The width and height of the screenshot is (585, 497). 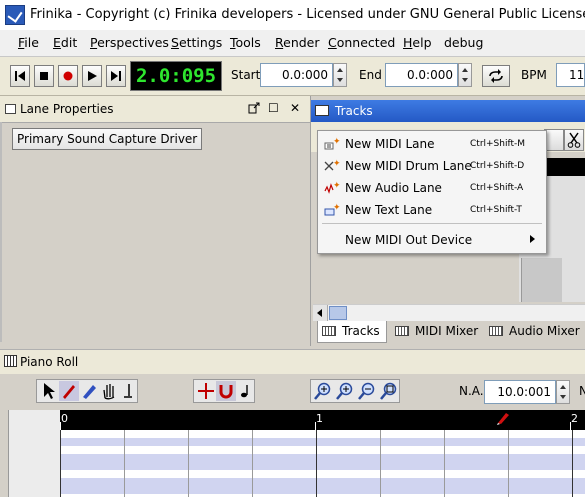 I want to click on skip-back-icon, so click(x=20, y=76).